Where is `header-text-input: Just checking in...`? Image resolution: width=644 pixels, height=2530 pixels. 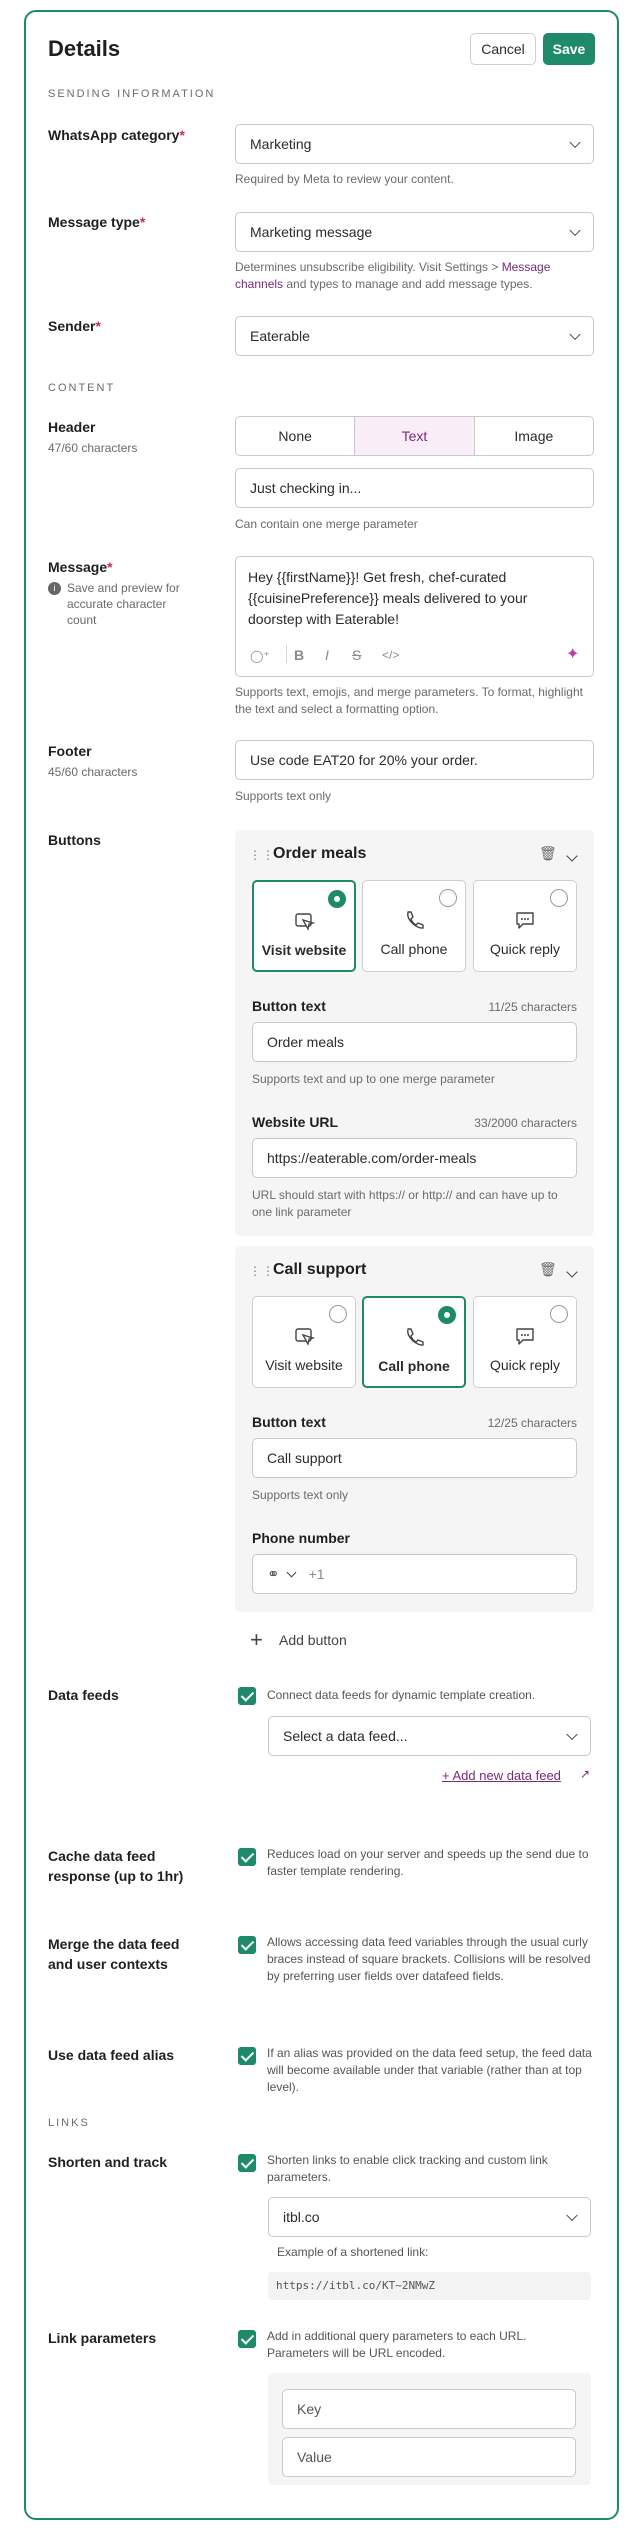 header-text-input: Just checking in... is located at coordinates (414, 488).